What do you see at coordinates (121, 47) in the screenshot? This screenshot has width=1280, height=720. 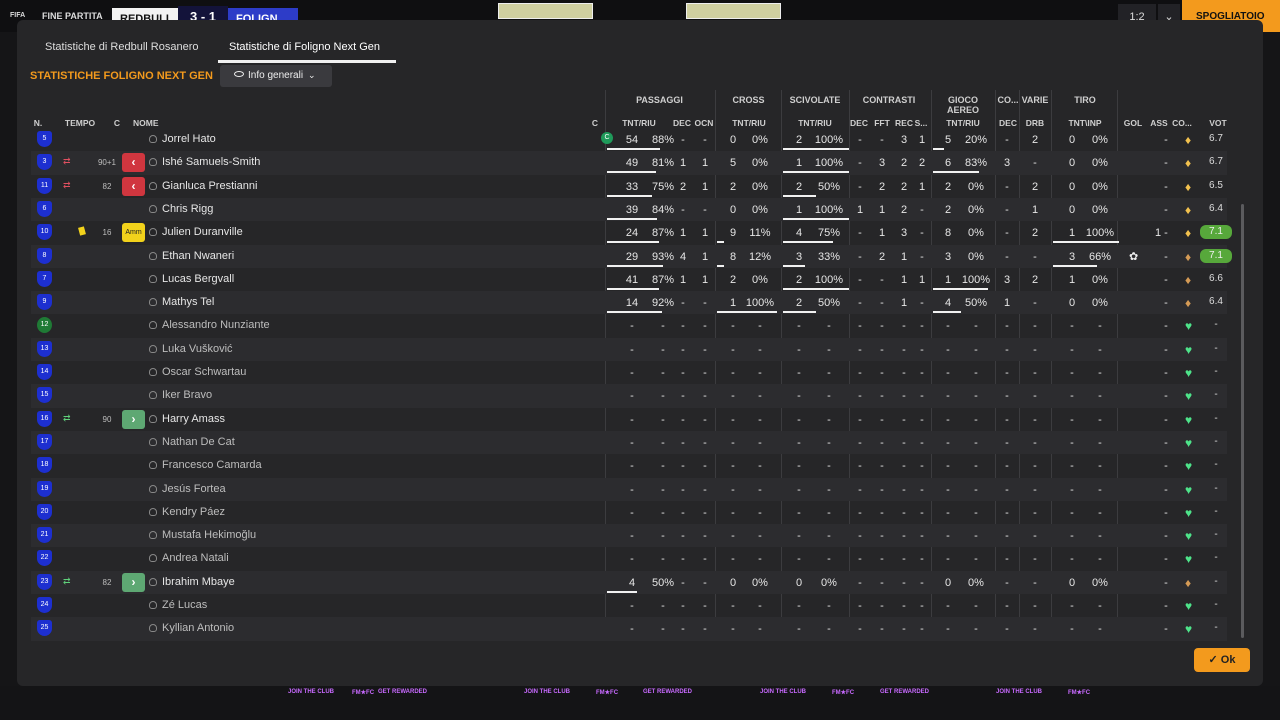 I see `tab-home-stats: Statistiche di Redbull Rosanero` at bounding box center [121, 47].